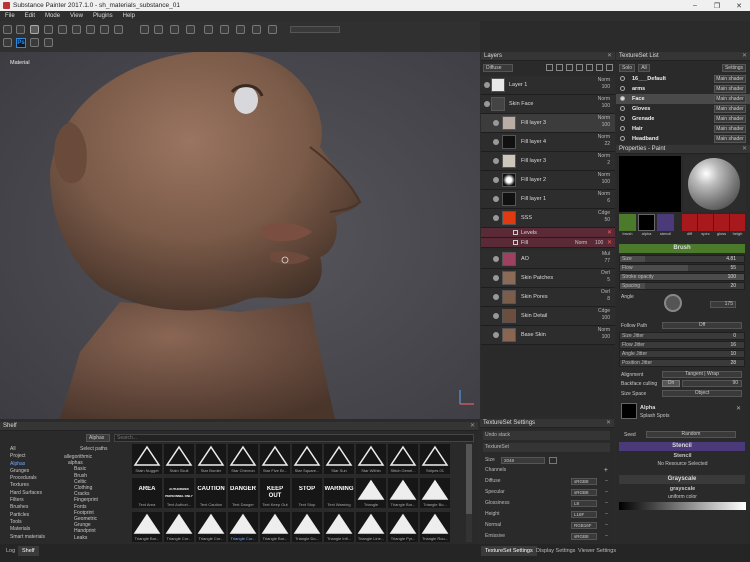  Describe the element at coordinates (548, 218) in the screenshot. I see `layer-row: SSS Cdge 50` at that location.